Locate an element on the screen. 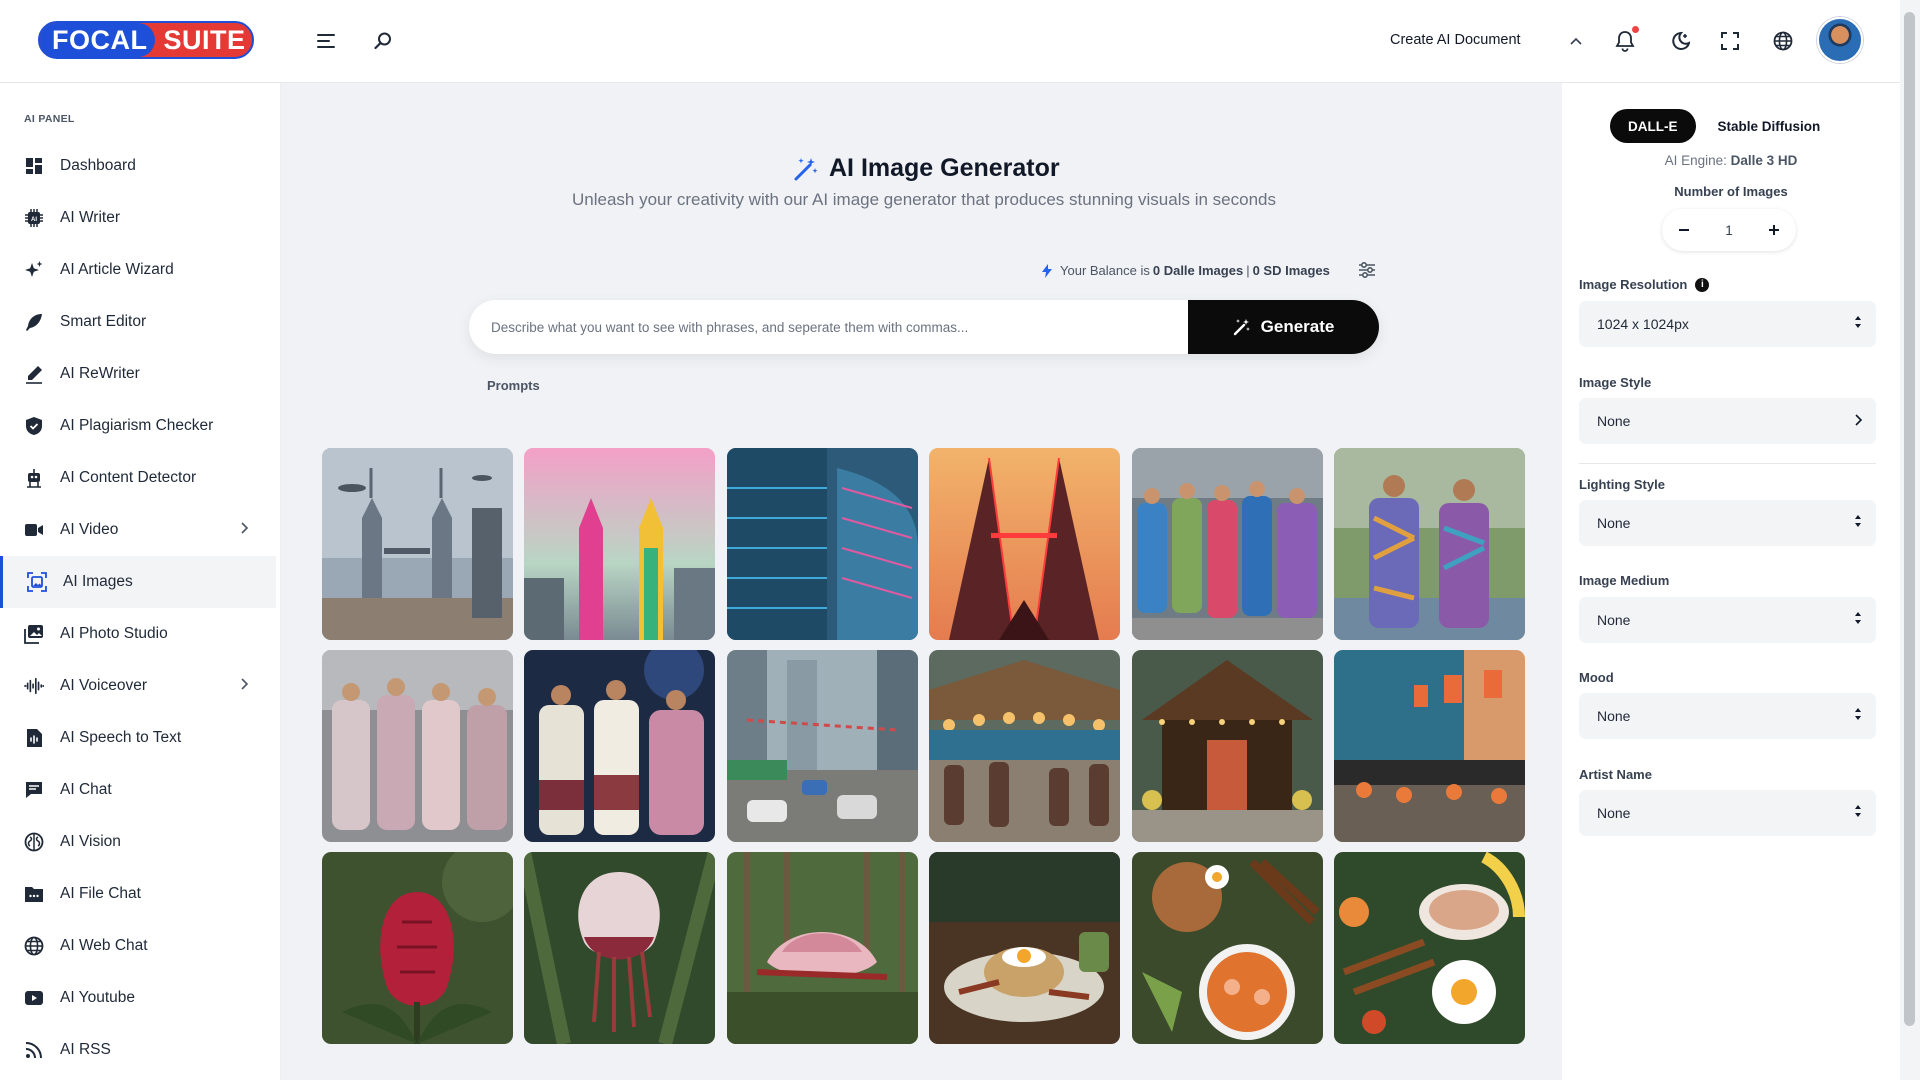 The width and height of the screenshot is (1920, 1080). sidebar-item-label: AI Speech to Text is located at coordinates (121, 737).